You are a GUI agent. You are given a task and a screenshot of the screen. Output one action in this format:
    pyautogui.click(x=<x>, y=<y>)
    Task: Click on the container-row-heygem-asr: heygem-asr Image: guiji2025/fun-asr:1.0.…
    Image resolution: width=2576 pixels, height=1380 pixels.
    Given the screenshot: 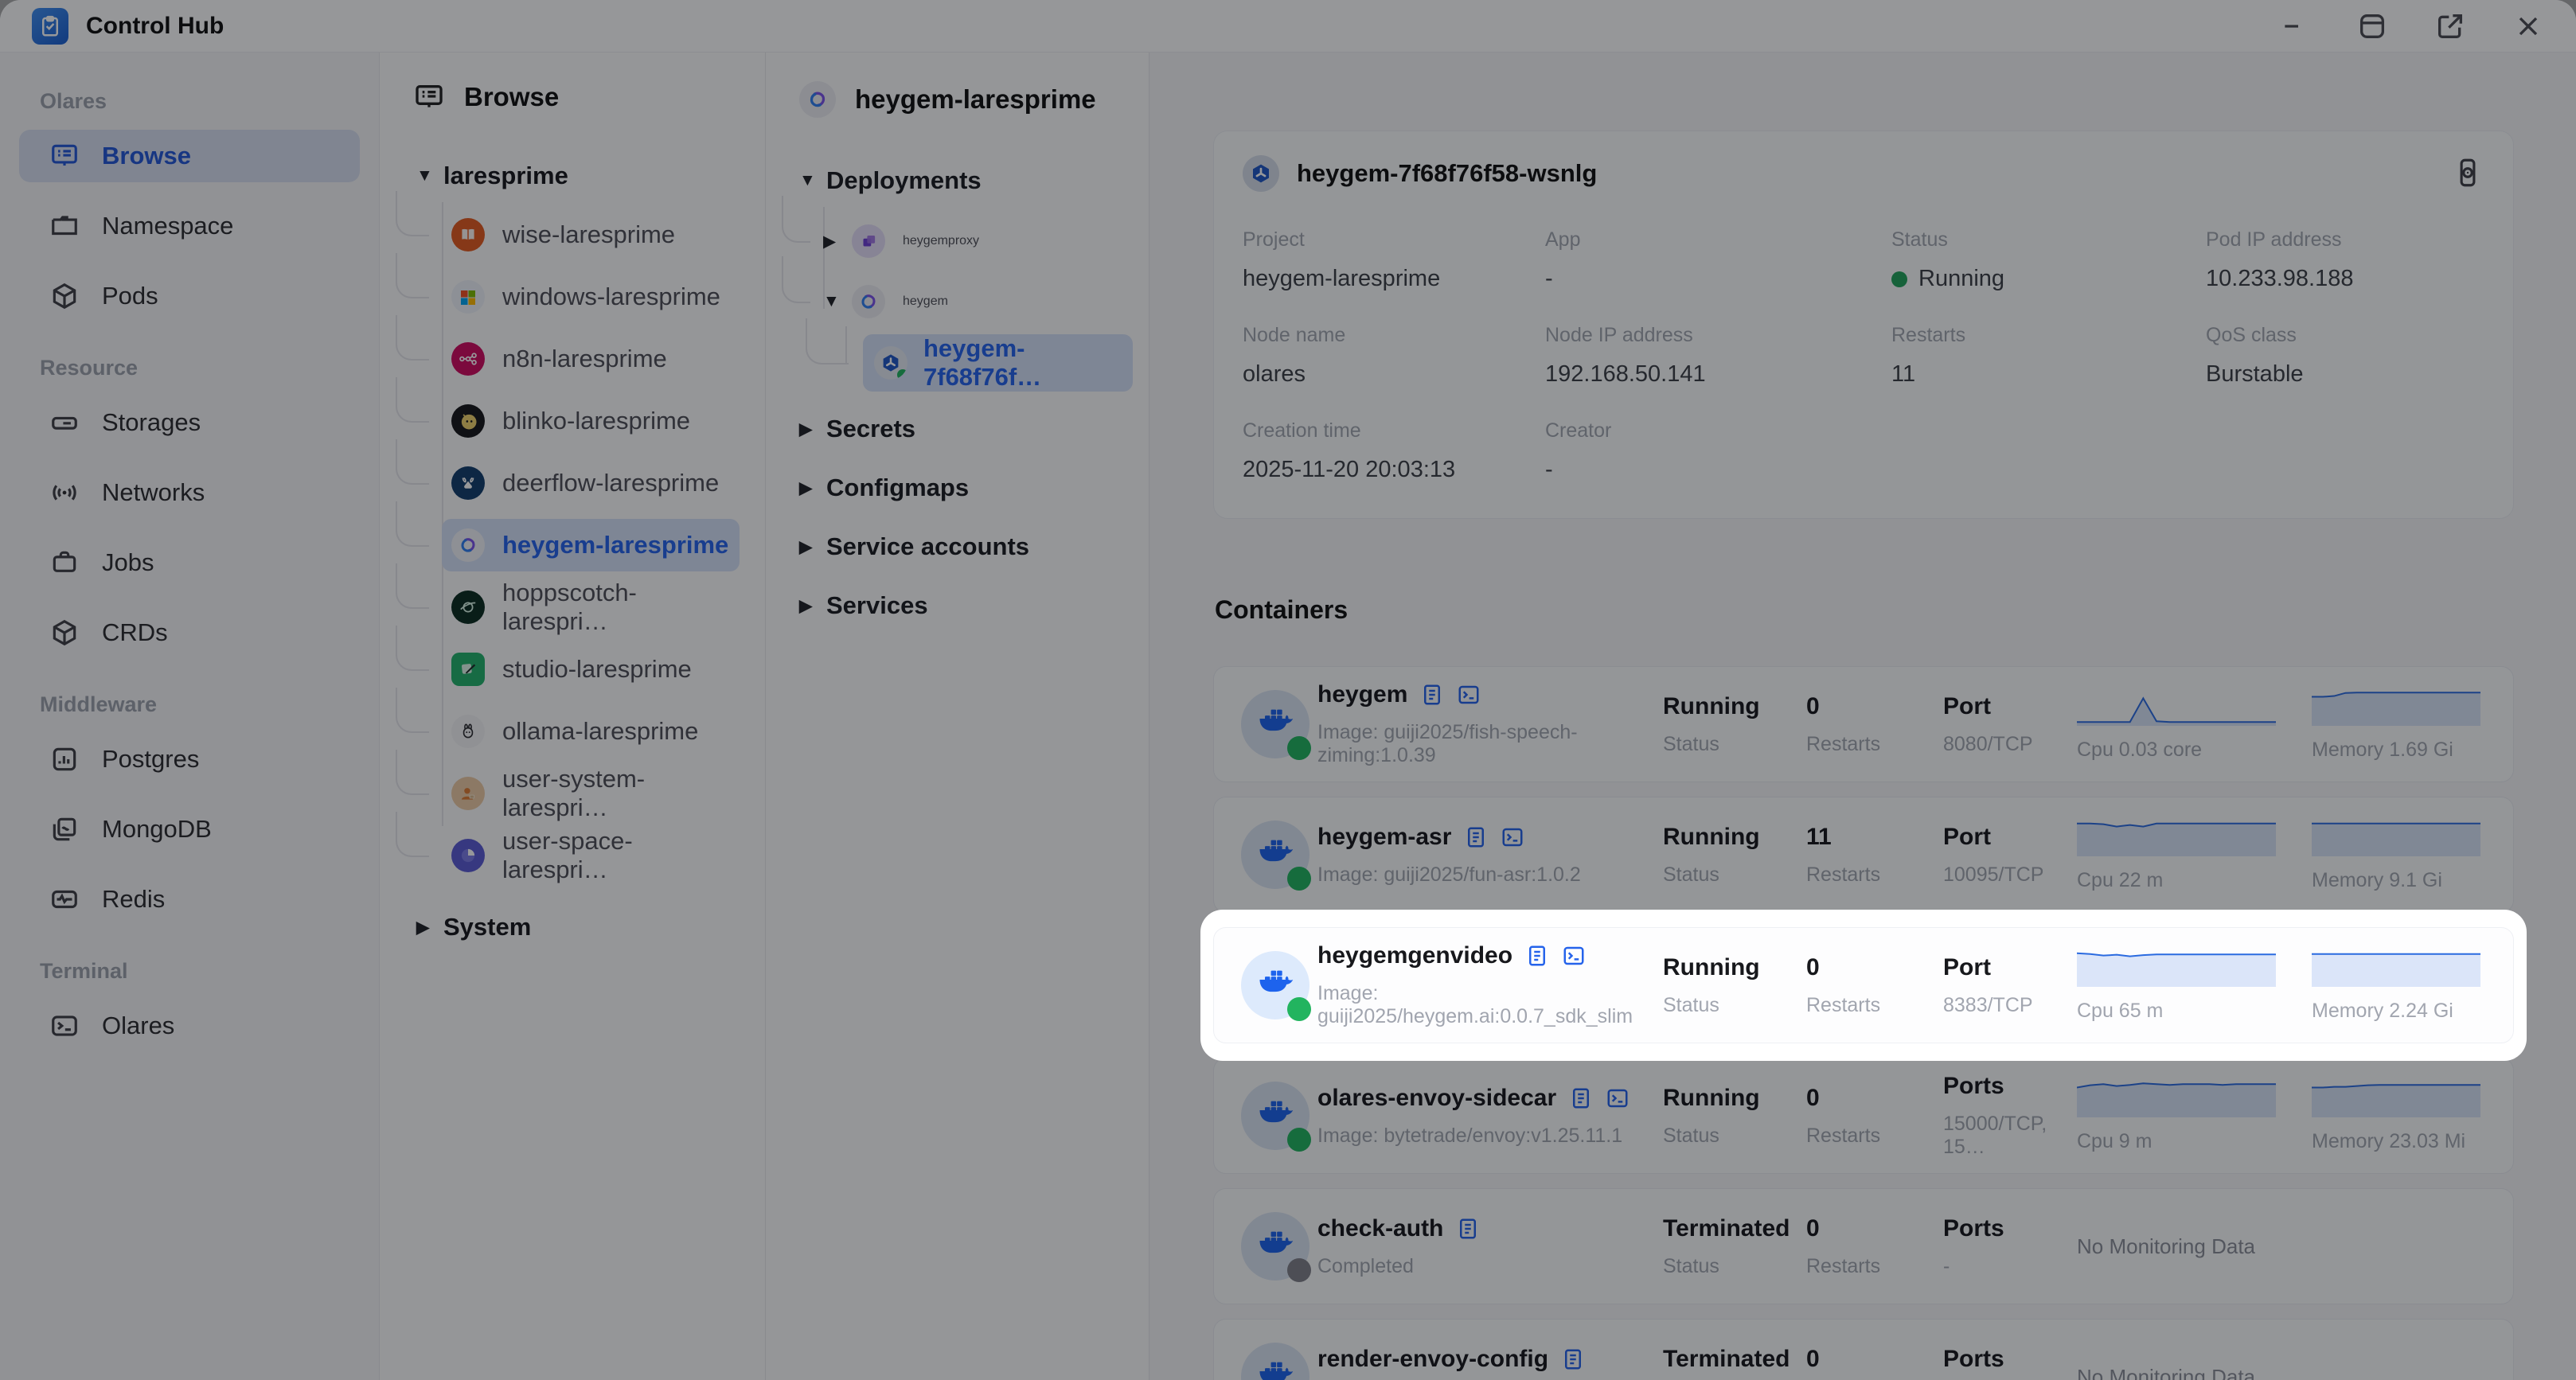 What is the action you would take?
    pyautogui.click(x=1863, y=855)
    